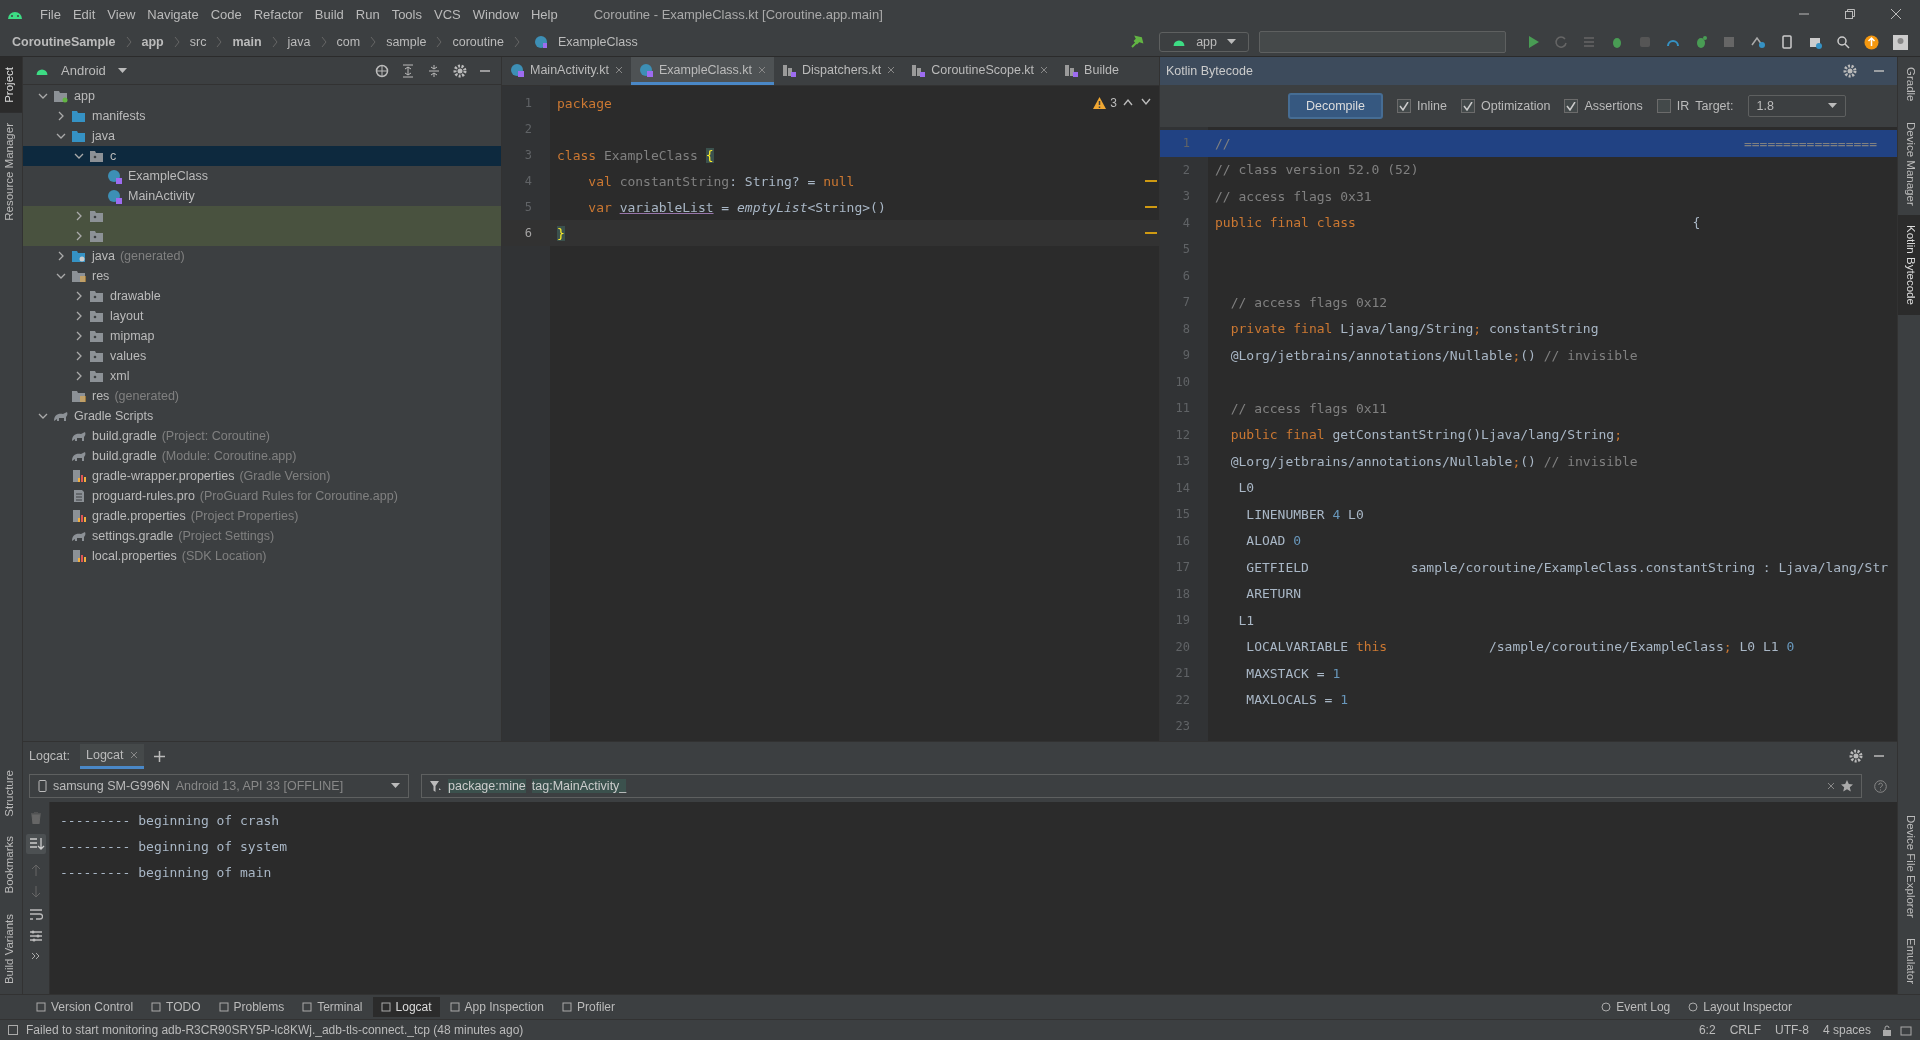 The image size is (1920, 1040). What do you see at coordinates (85, 1007) in the screenshot?
I see `tool-window-tab: Version Control` at bounding box center [85, 1007].